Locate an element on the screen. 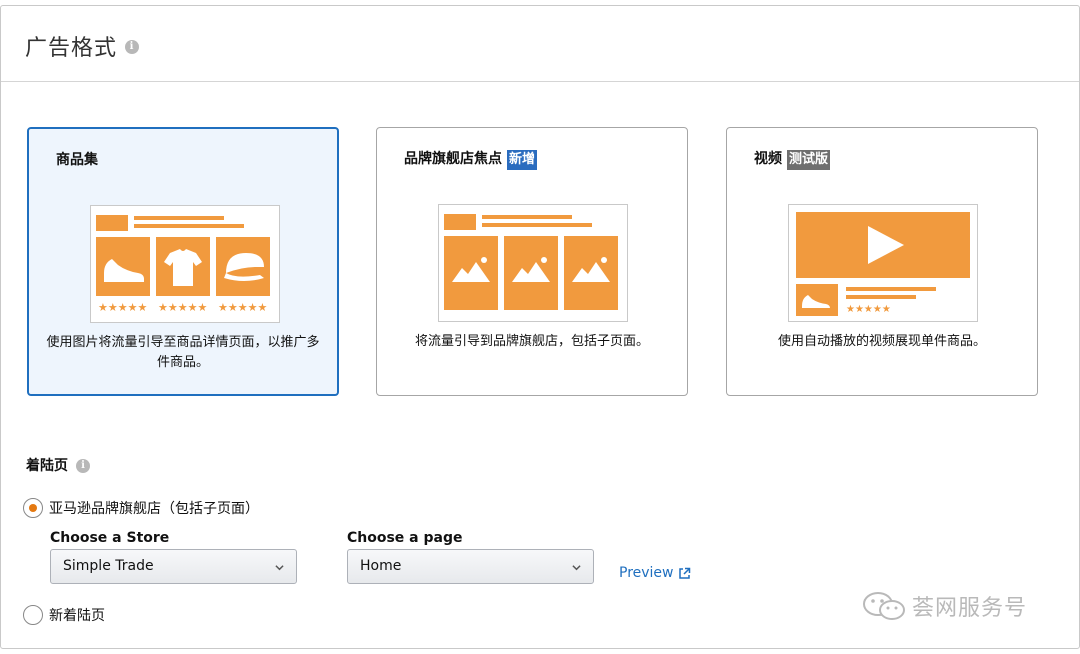  card-title-text: 商品集 is located at coordinates (77, 160).